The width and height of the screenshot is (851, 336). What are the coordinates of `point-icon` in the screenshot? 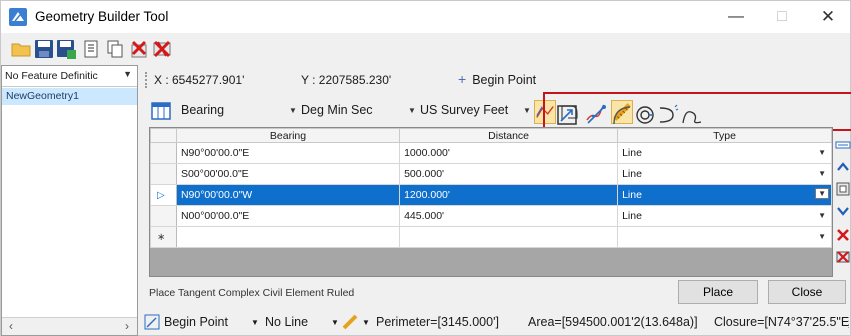 It's located at (567, 115).